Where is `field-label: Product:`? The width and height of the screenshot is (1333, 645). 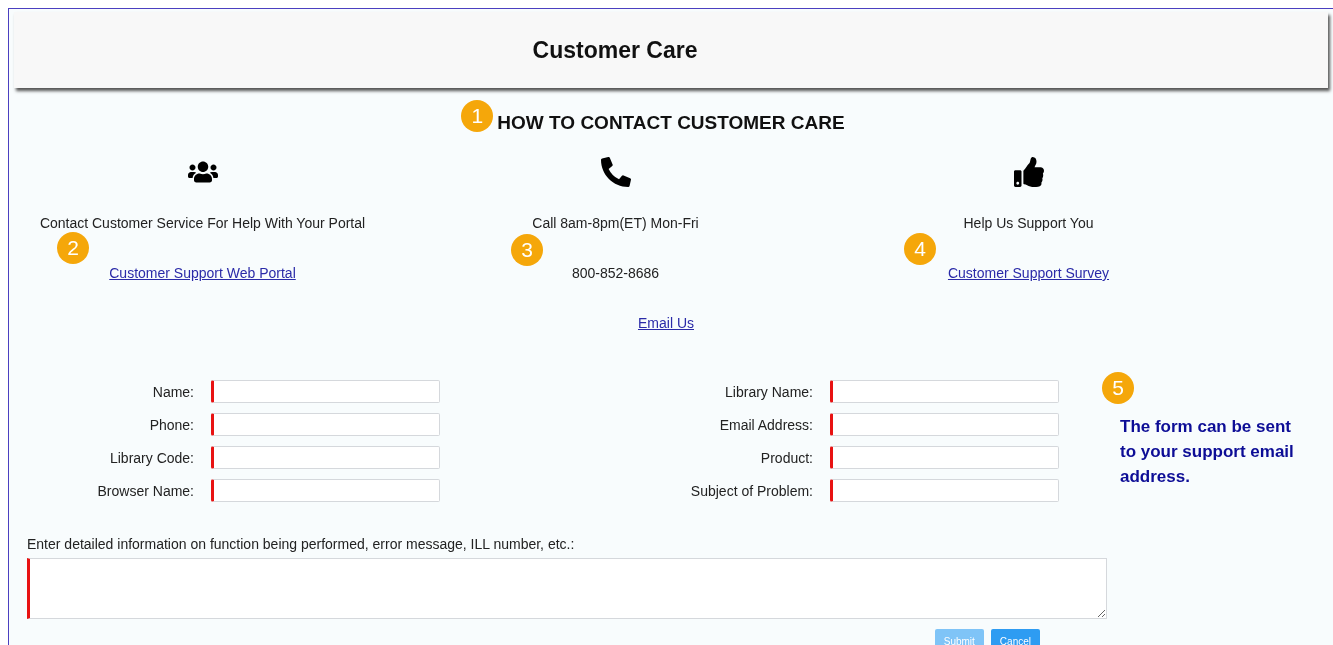 field-label: Product: is located at coordinates (786, 457).